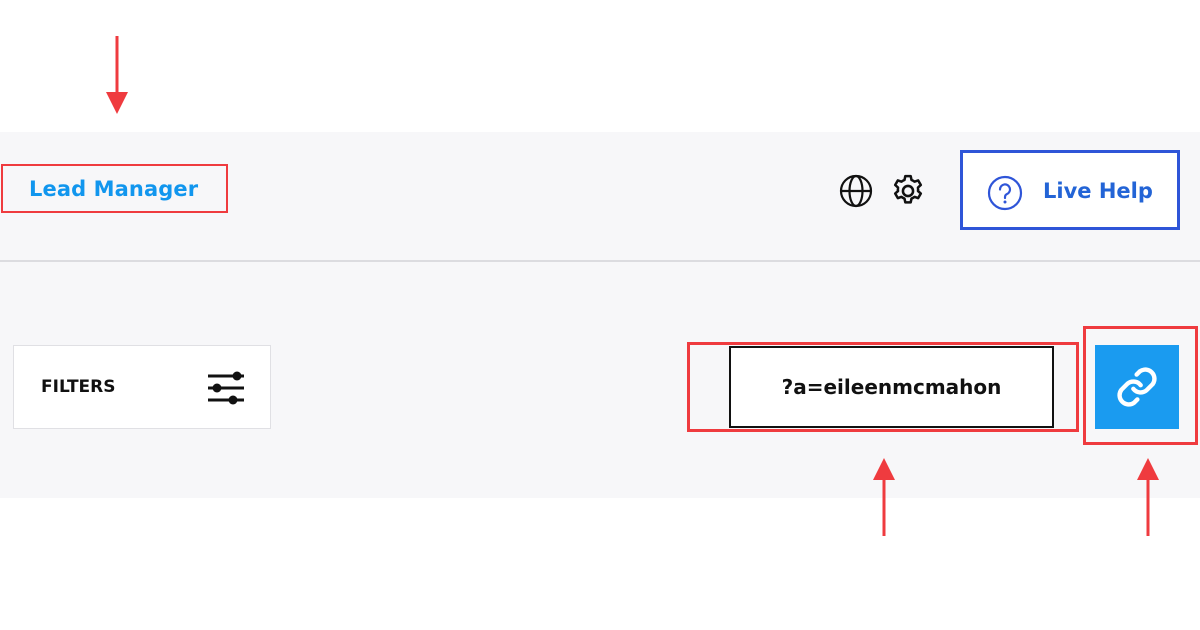  I want to click on link-icon, so click(1137, 387).